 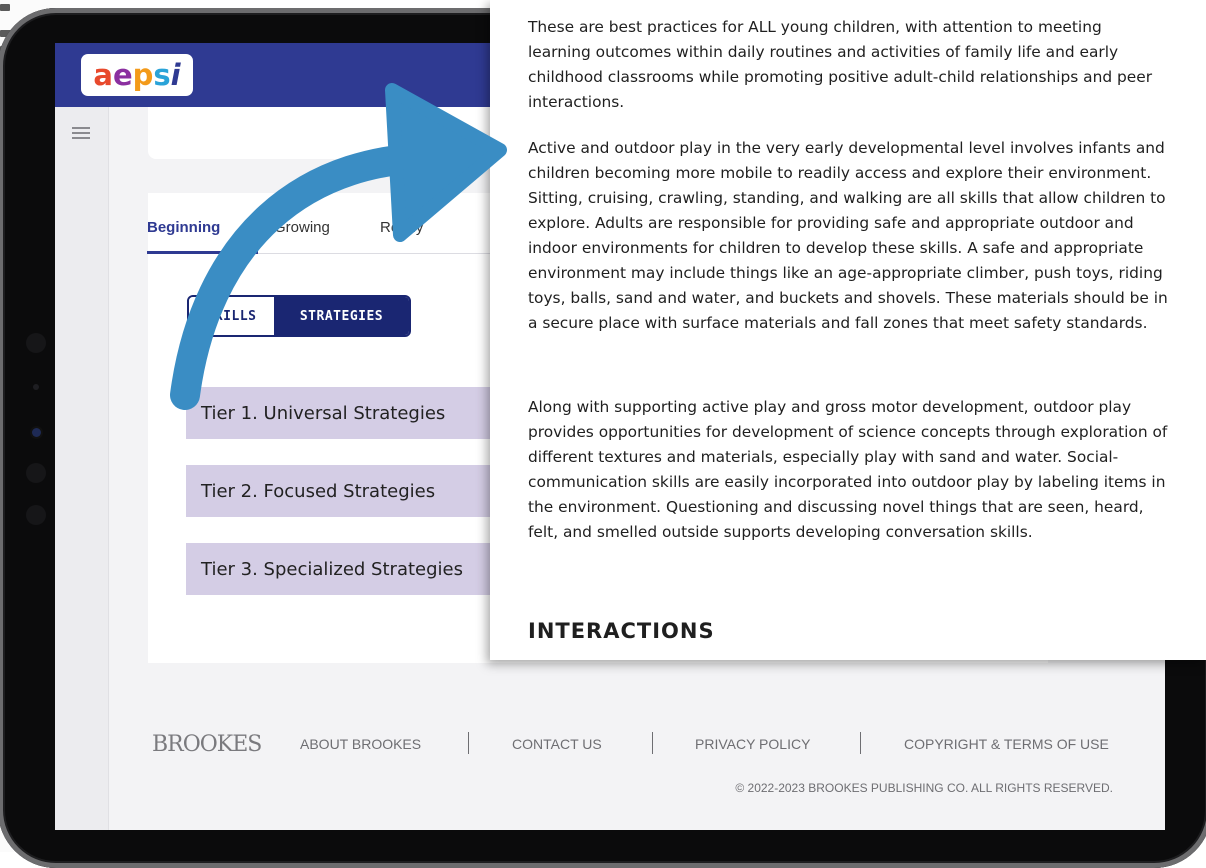 I want to click on brookes-logo: BROOKES, so click(x=207, y=744).